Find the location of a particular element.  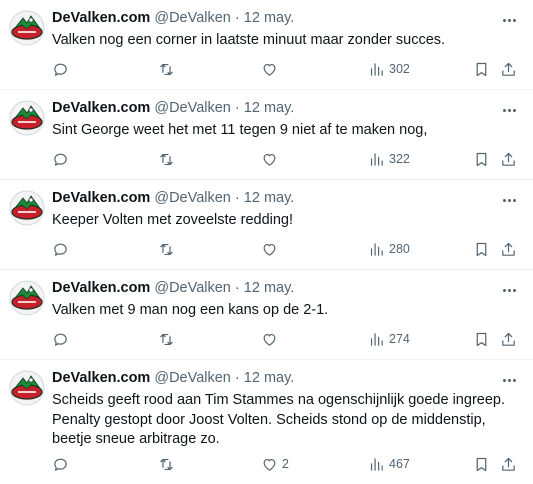

views-button: 280 is located at coordinates (389, 249).